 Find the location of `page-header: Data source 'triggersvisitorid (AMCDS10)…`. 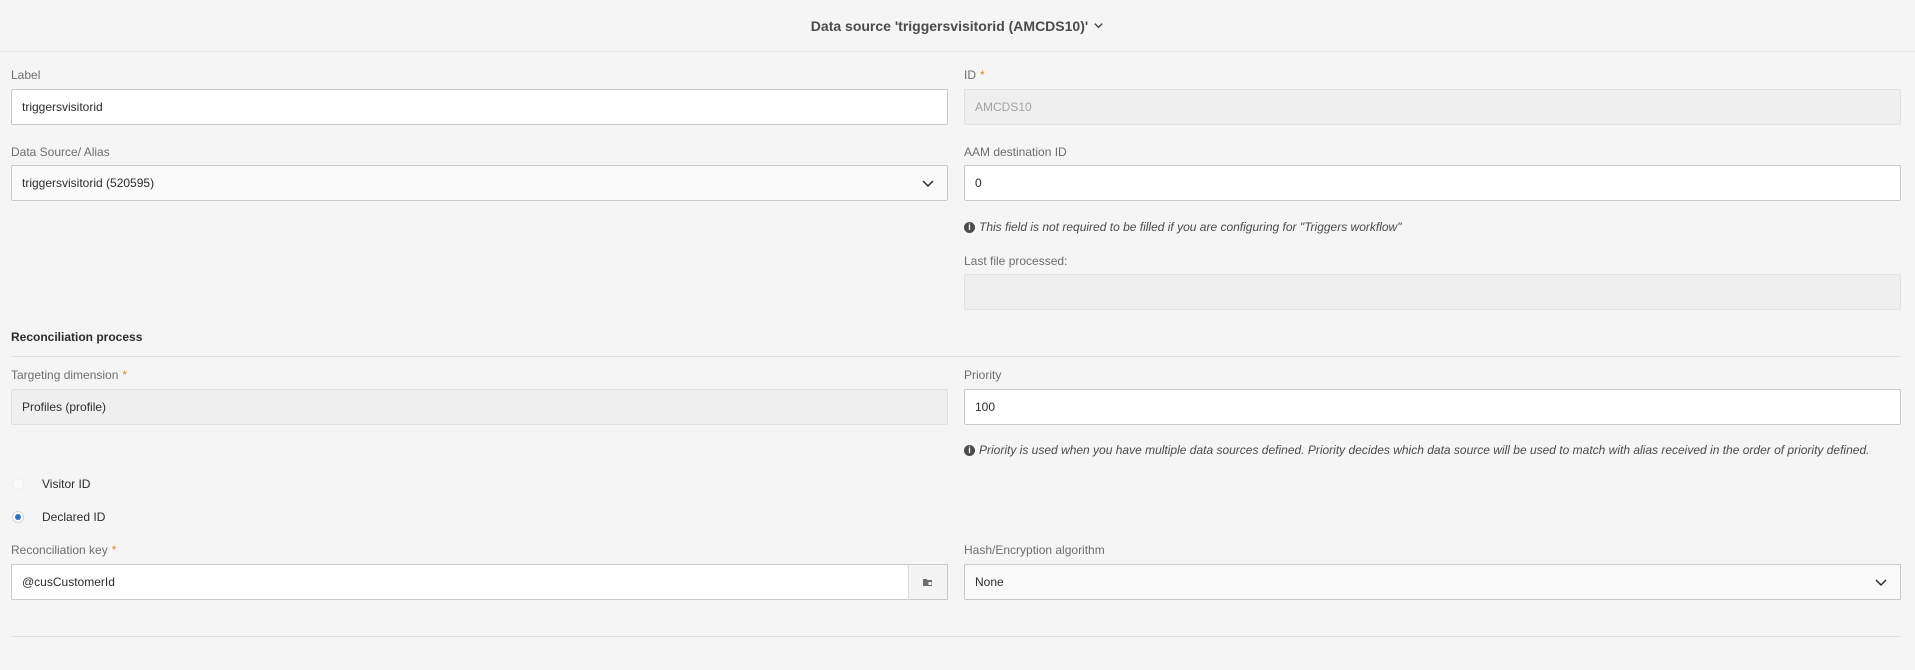

page-header: Data source 'triggersvisitorid (AMCDS10)… is located at coordinates (957, 26).